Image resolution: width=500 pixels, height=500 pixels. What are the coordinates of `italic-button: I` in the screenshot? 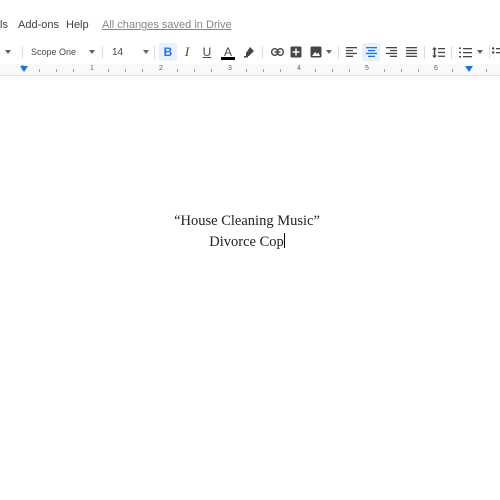 It's located at (187, 52).